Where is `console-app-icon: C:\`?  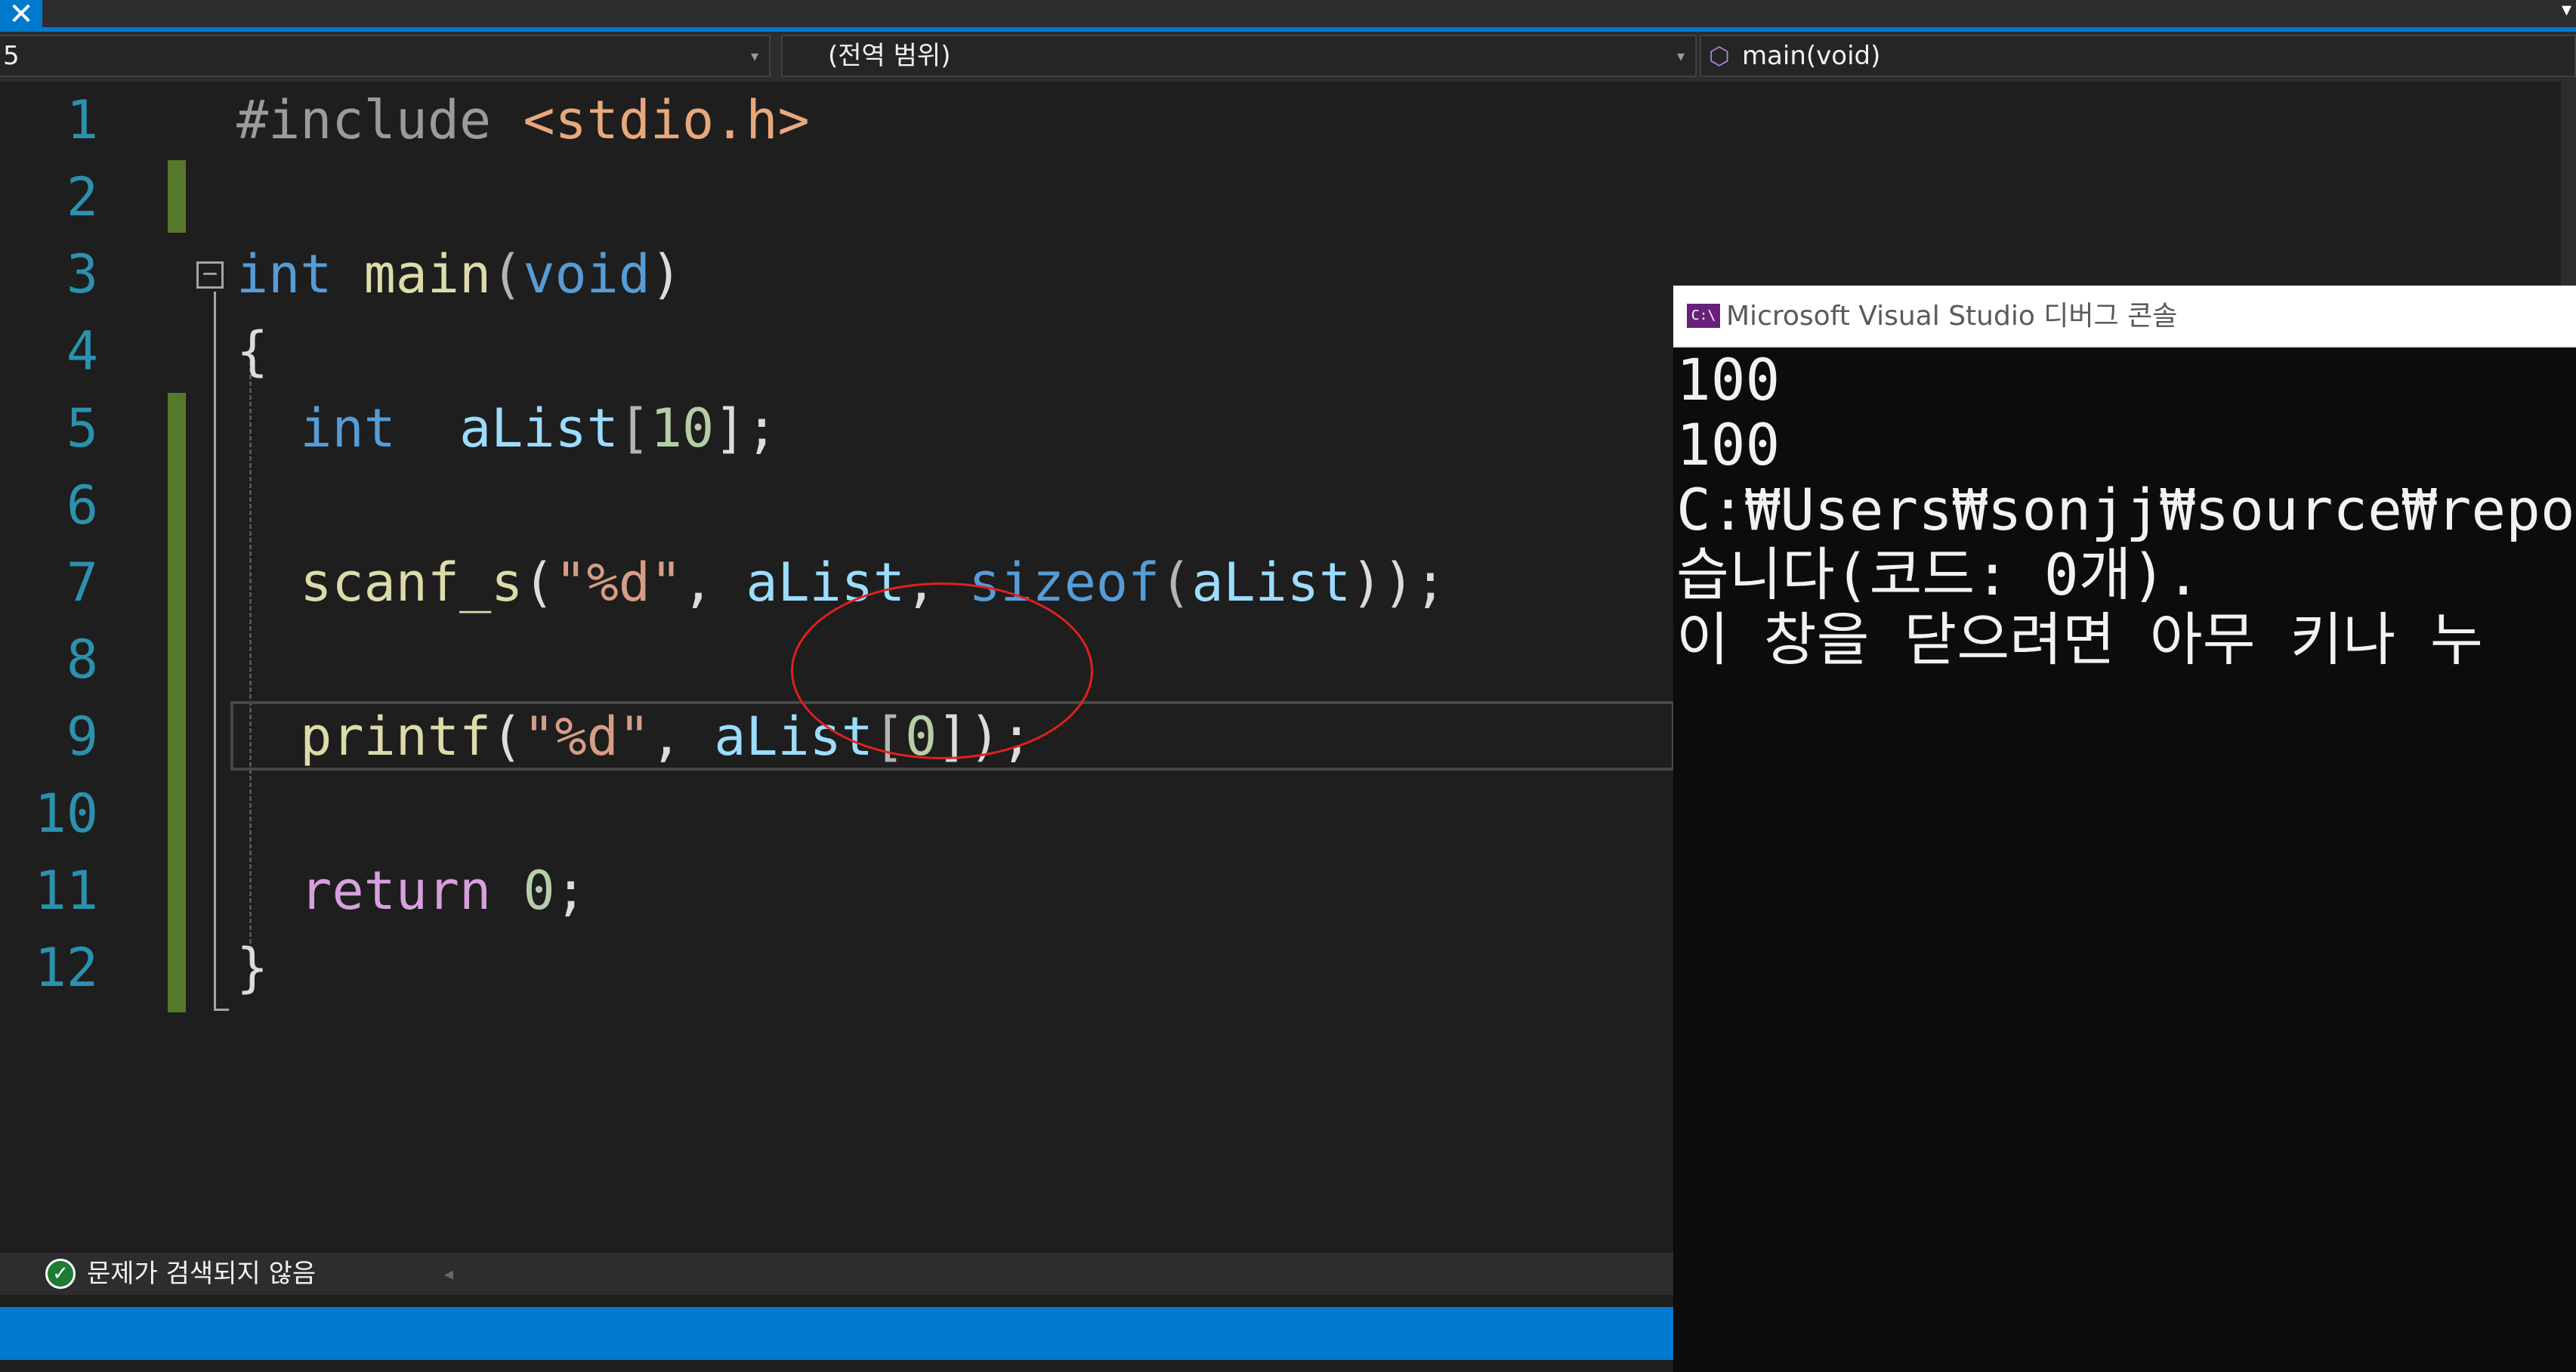
console-app-icon: C:\ is located at coordinates (1703, 316).